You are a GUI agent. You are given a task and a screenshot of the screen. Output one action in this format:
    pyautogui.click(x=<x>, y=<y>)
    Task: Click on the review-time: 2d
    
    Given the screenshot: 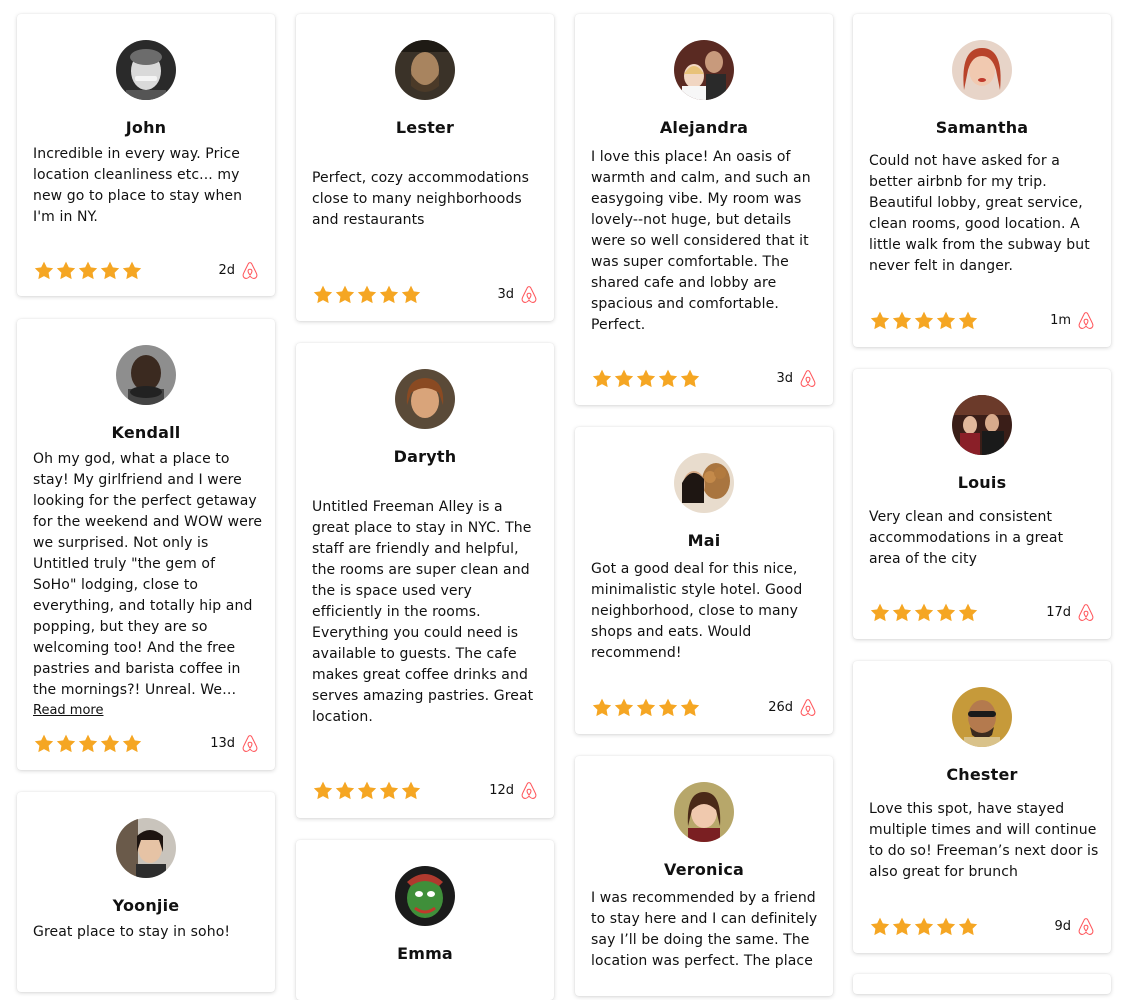 What is the action you would take?
    pyautogui.click(x=226, y=270)
    